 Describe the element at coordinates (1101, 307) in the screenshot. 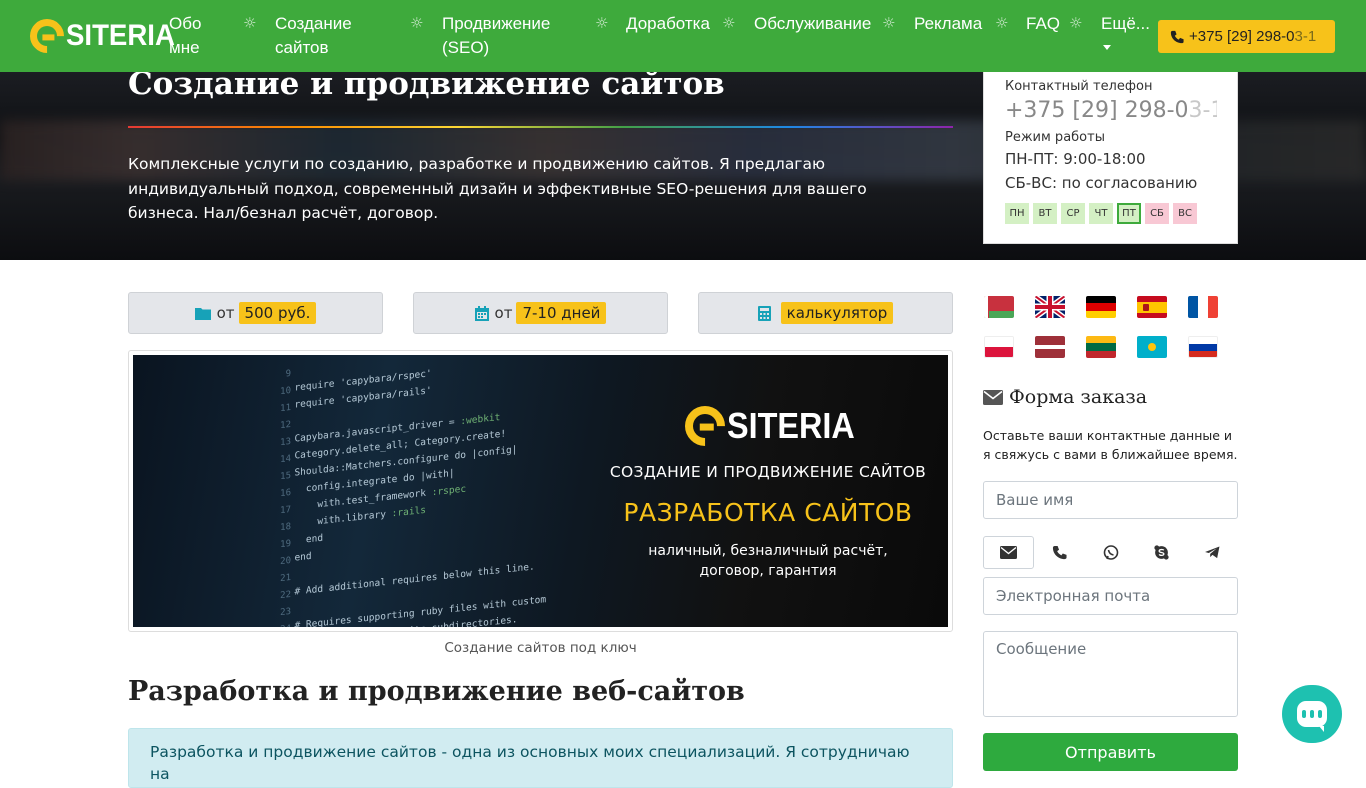

I see `flag-de-icon` at that location.